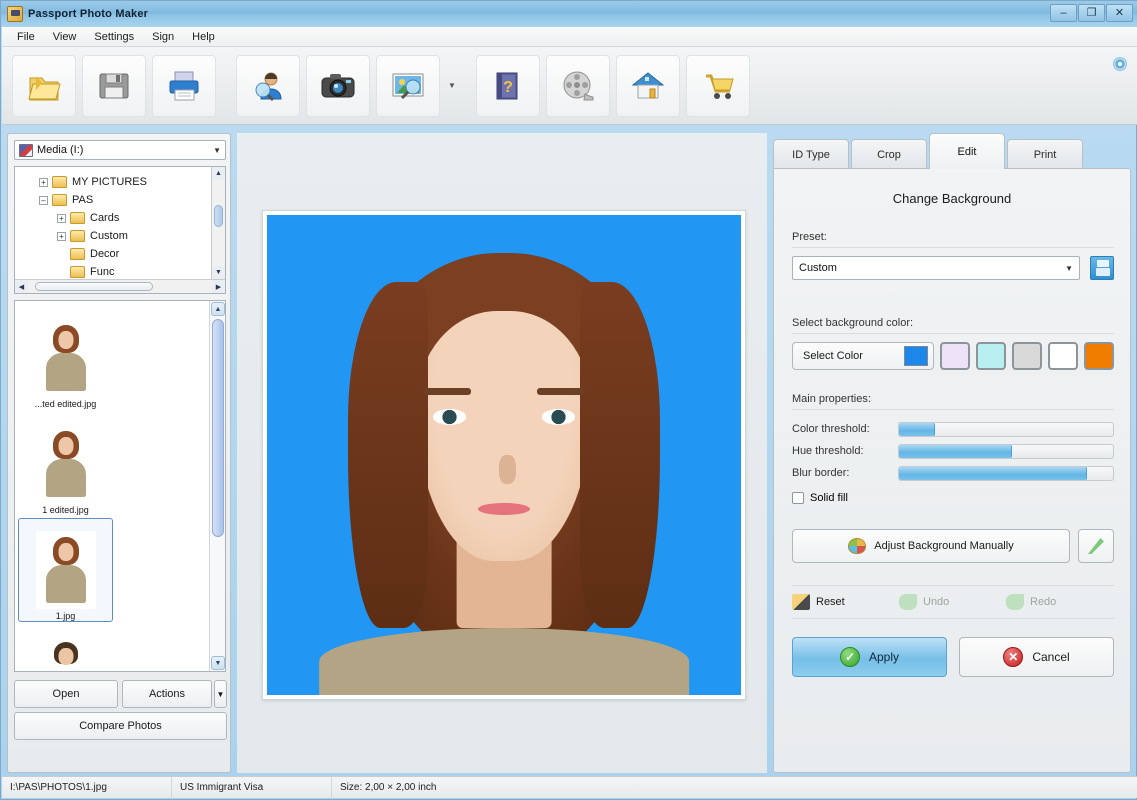 The height and width of the screenshot is (800, 1137). What do you see at coordinates (953, 498) in the screenshot?
I see `solid-fill-row: Solid fill` at bounding box center [953, 498].